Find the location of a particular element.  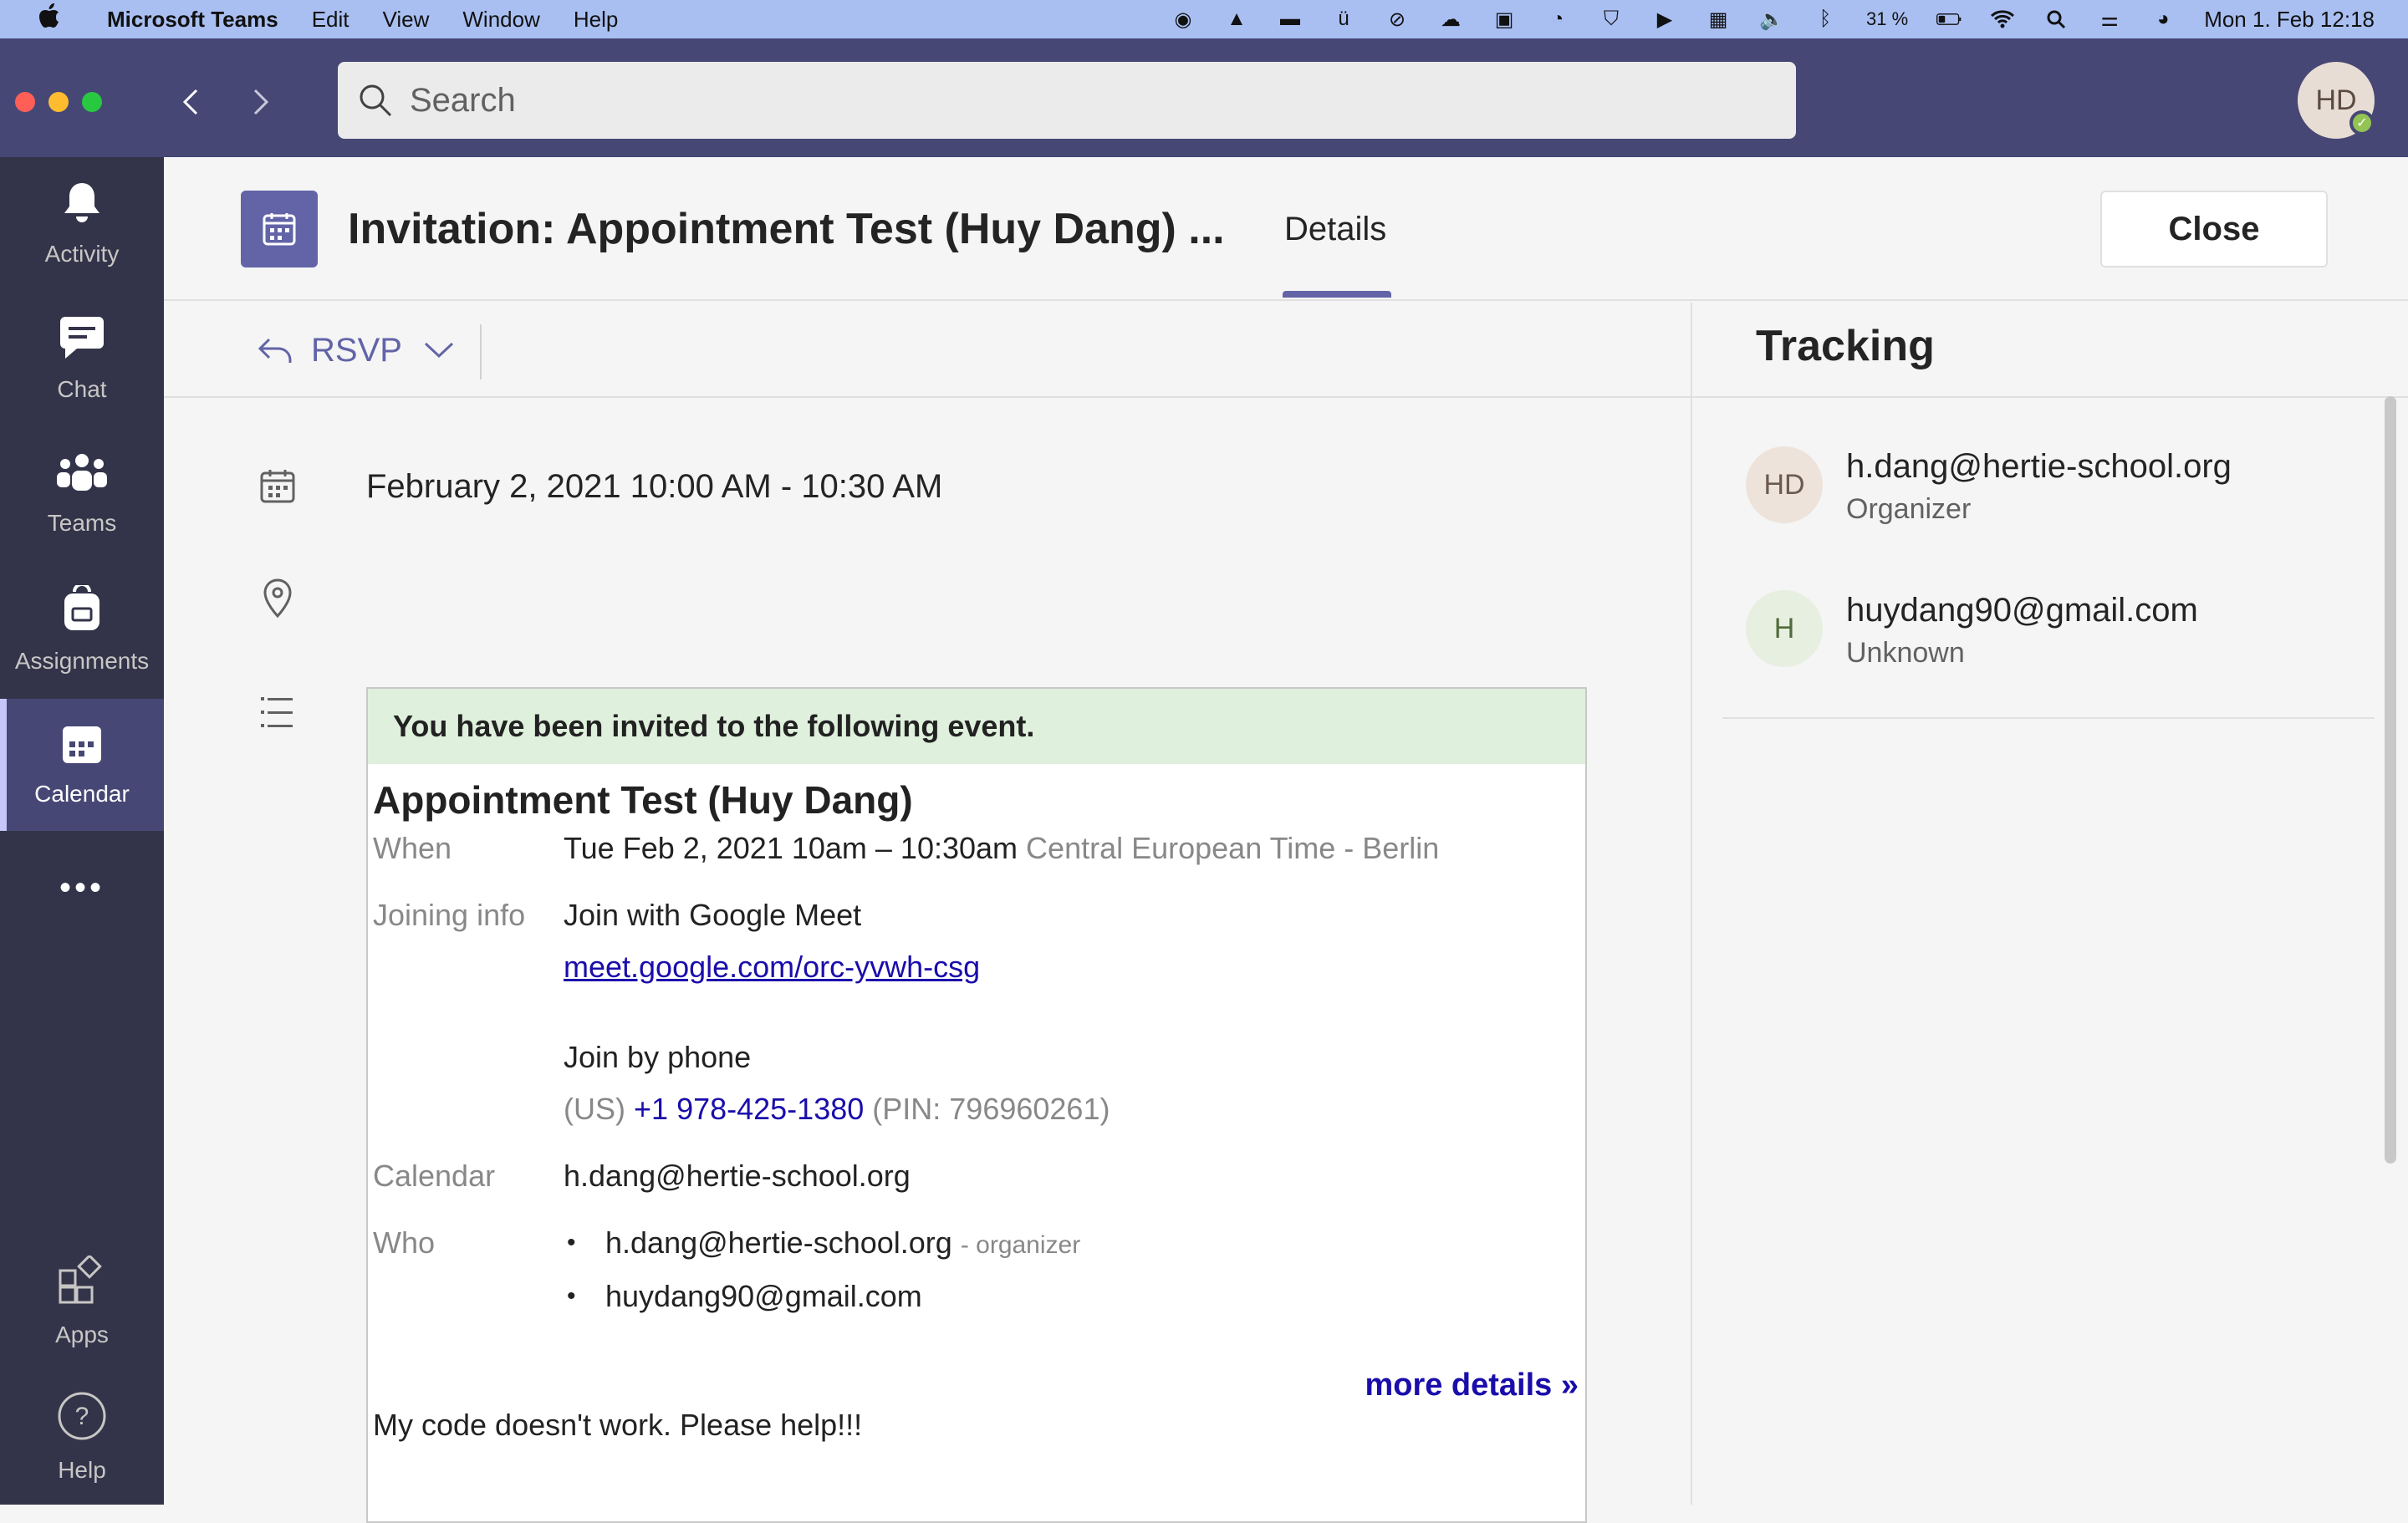

play-icon: ▶ is located at coordinates (1664, 20).